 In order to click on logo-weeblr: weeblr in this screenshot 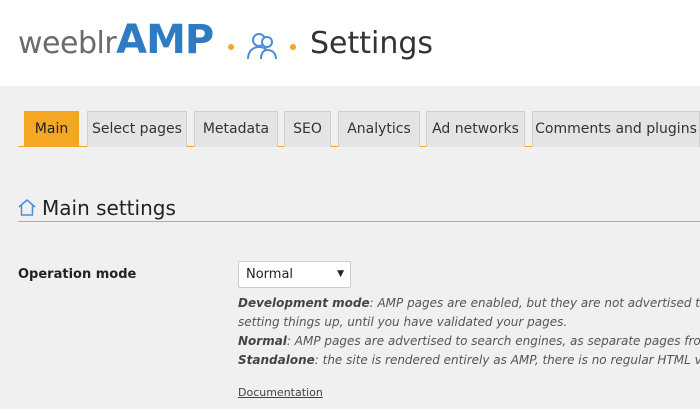, I will do `click(67, 43)`.